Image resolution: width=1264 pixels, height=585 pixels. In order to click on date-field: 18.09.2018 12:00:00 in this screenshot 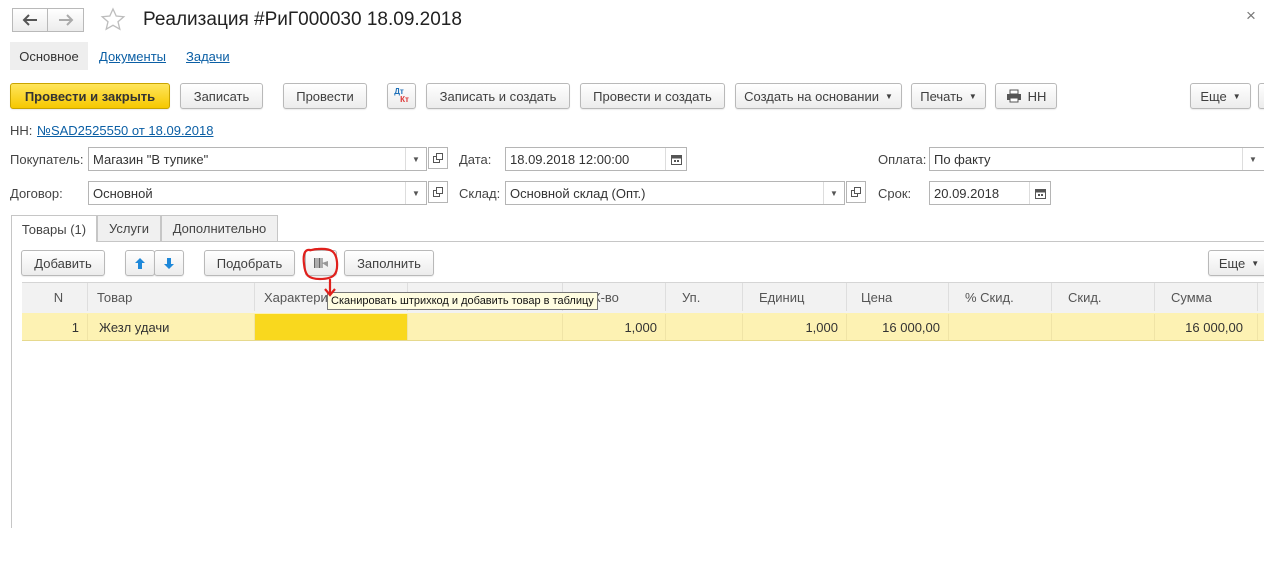, I will do `click(596, 159)`.